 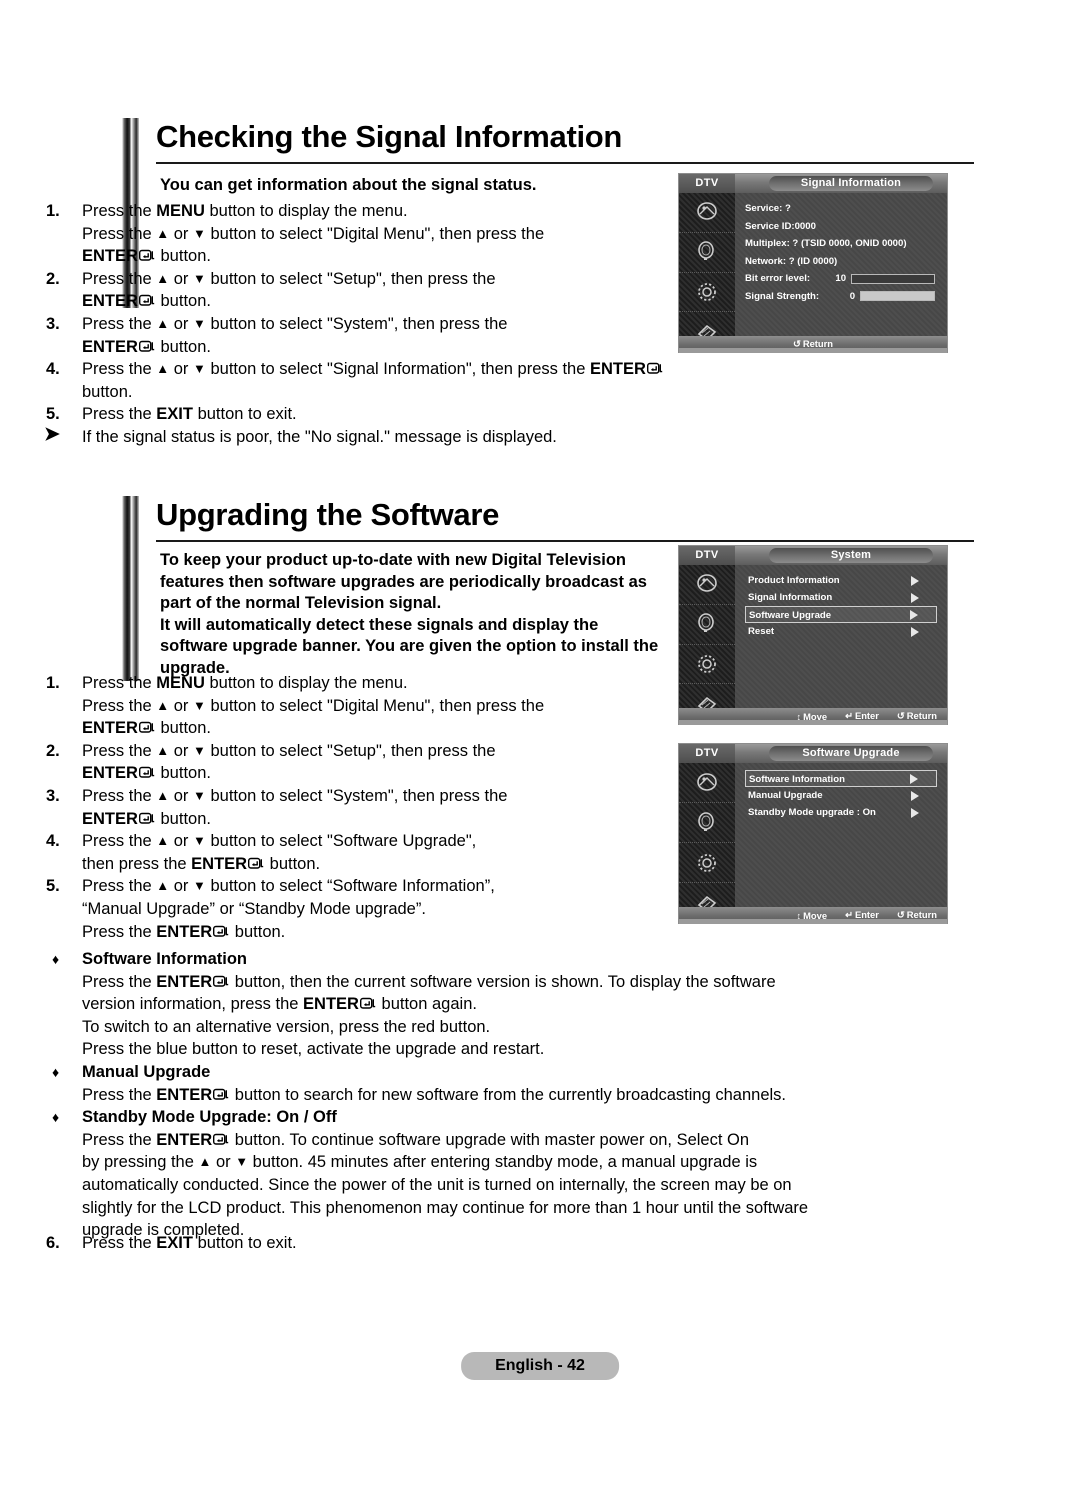 What do you see at coordinates (53, 211) in the screenshot?
I see `step-number: 1.` at bounding box center [53, 211].